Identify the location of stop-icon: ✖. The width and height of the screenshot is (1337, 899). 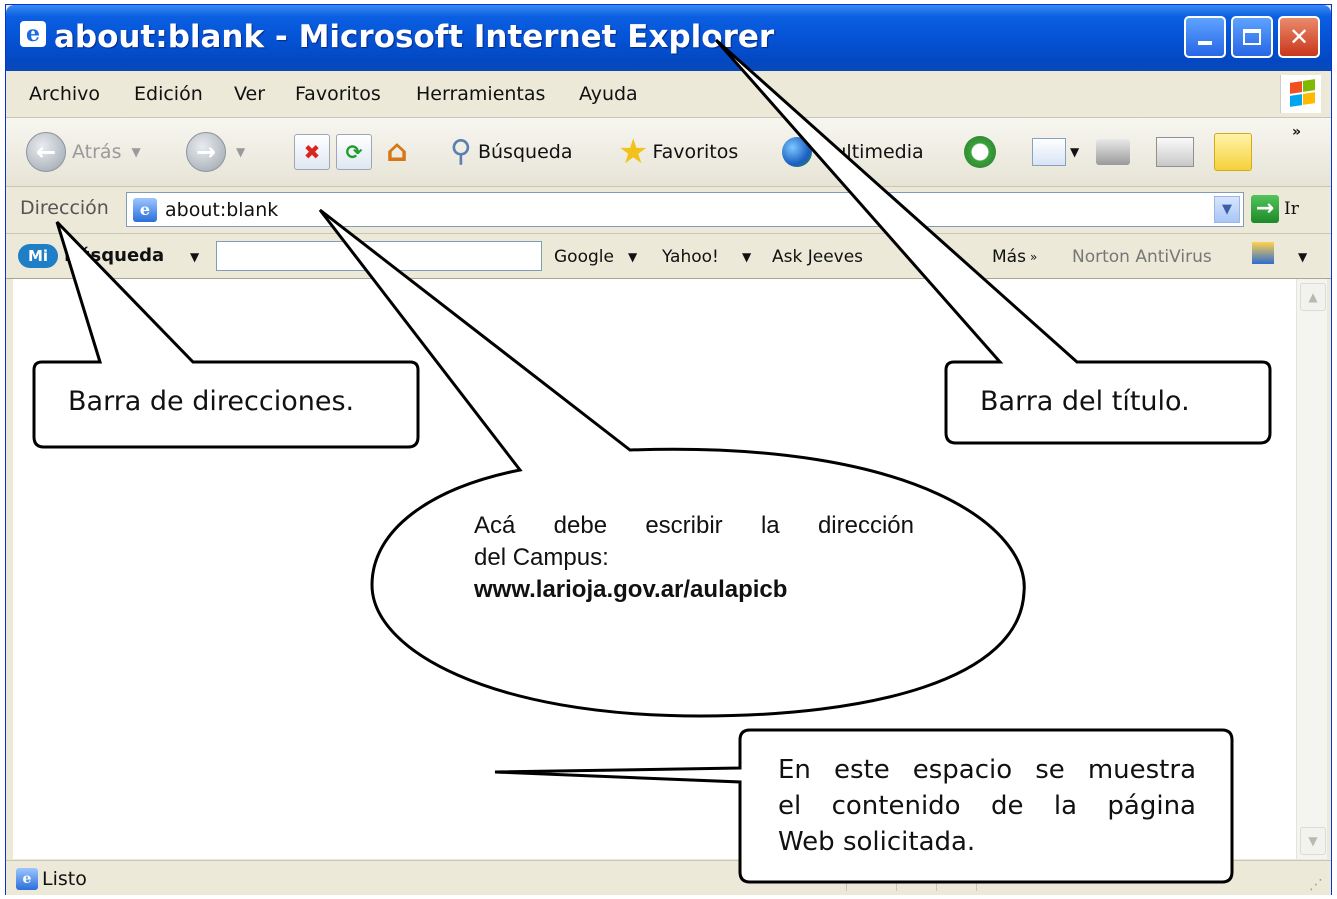
(312, 152).